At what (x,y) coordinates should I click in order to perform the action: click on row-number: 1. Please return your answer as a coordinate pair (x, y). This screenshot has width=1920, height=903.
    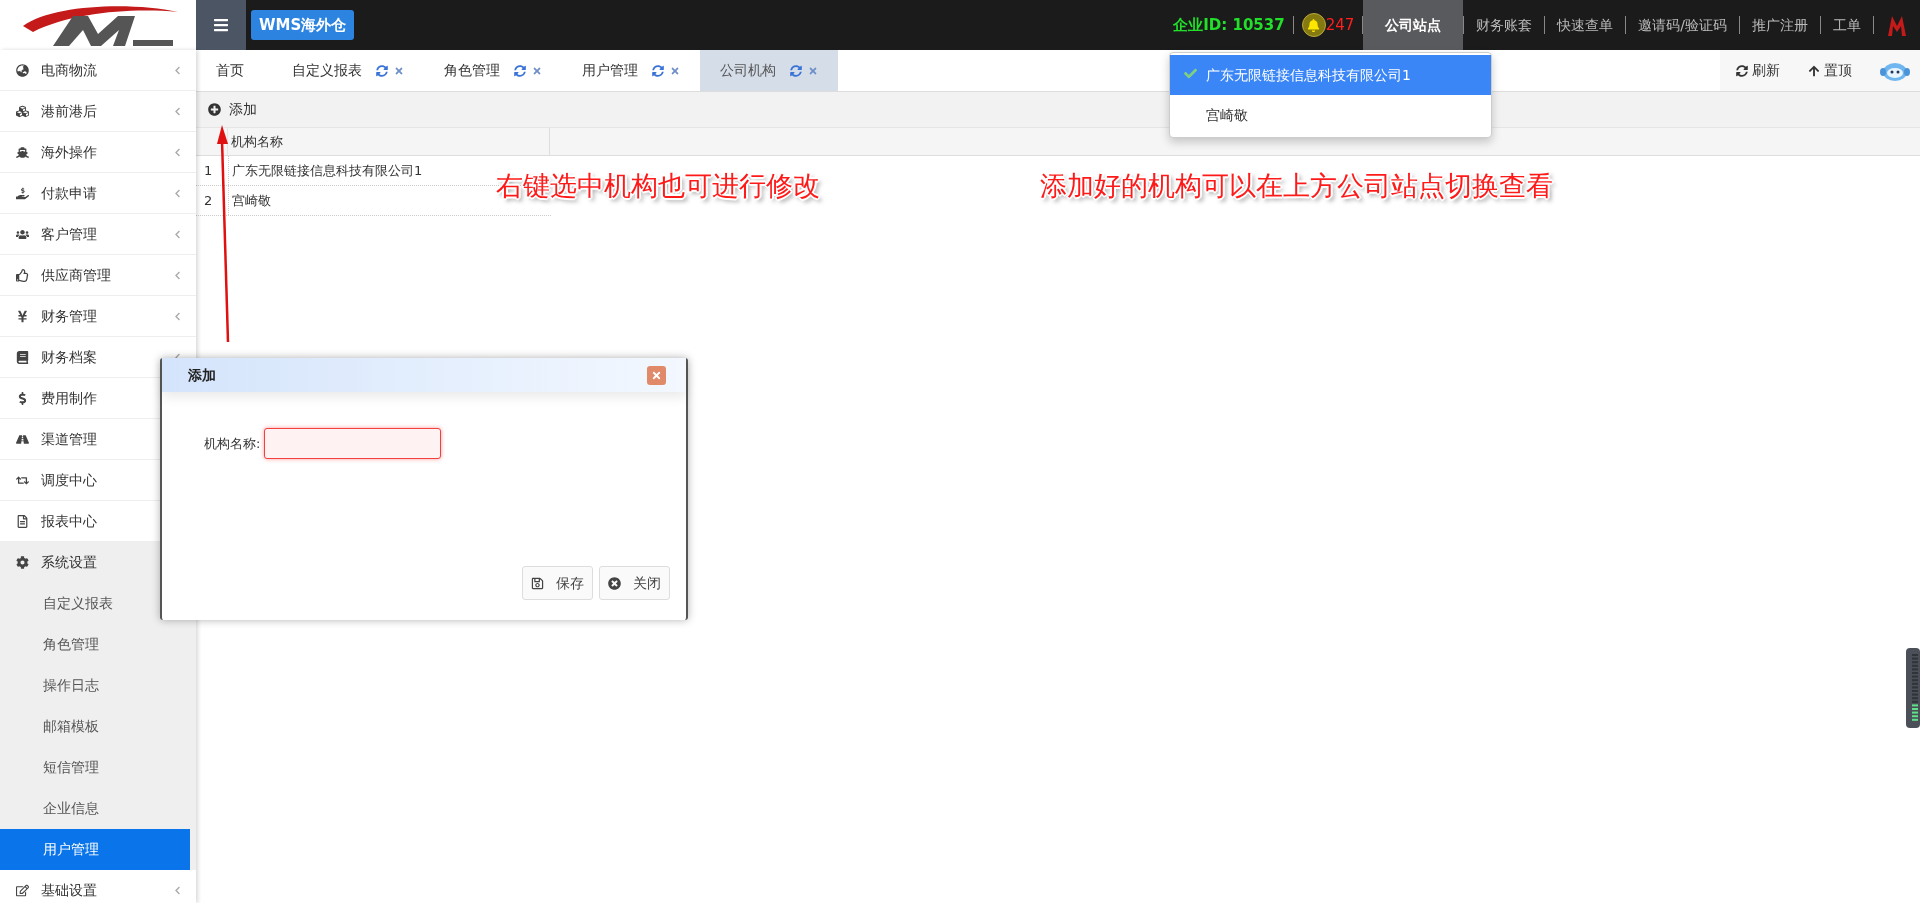
    Looking at the image, I should click on (208, 170).